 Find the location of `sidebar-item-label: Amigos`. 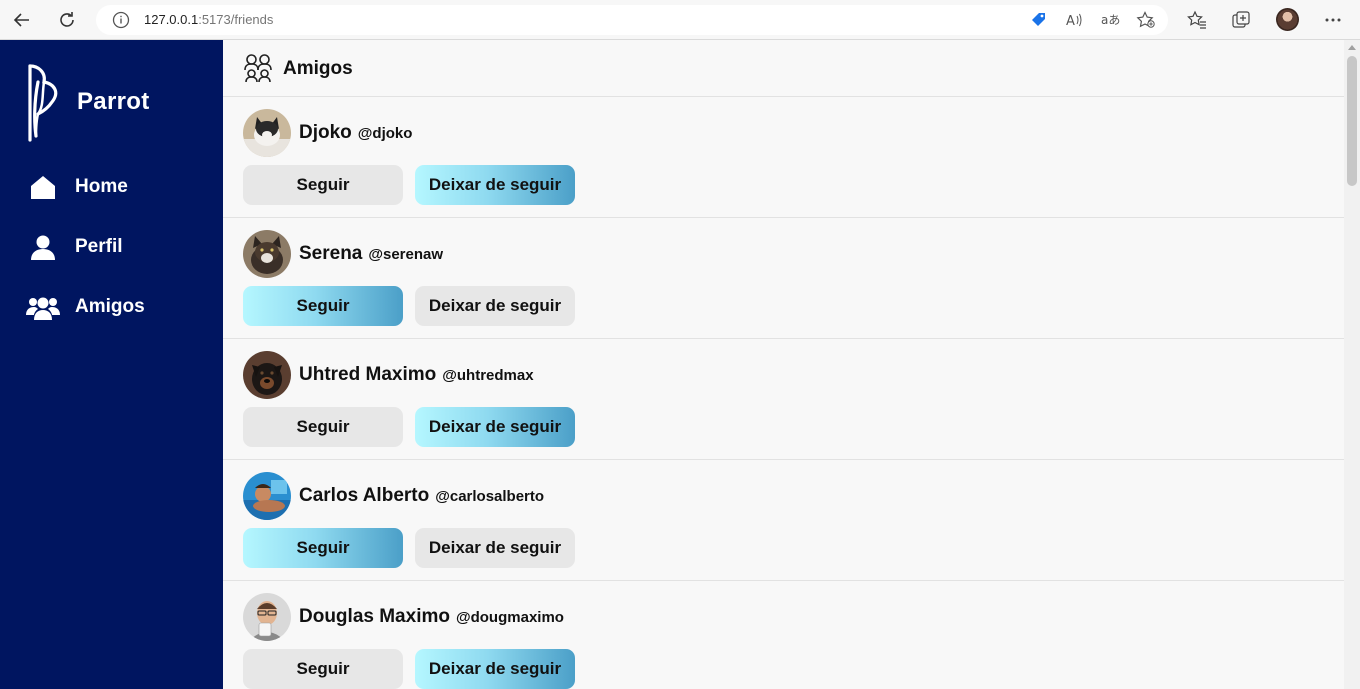

sidebar-item-label: Amigos is located at coordinates (110, 306).